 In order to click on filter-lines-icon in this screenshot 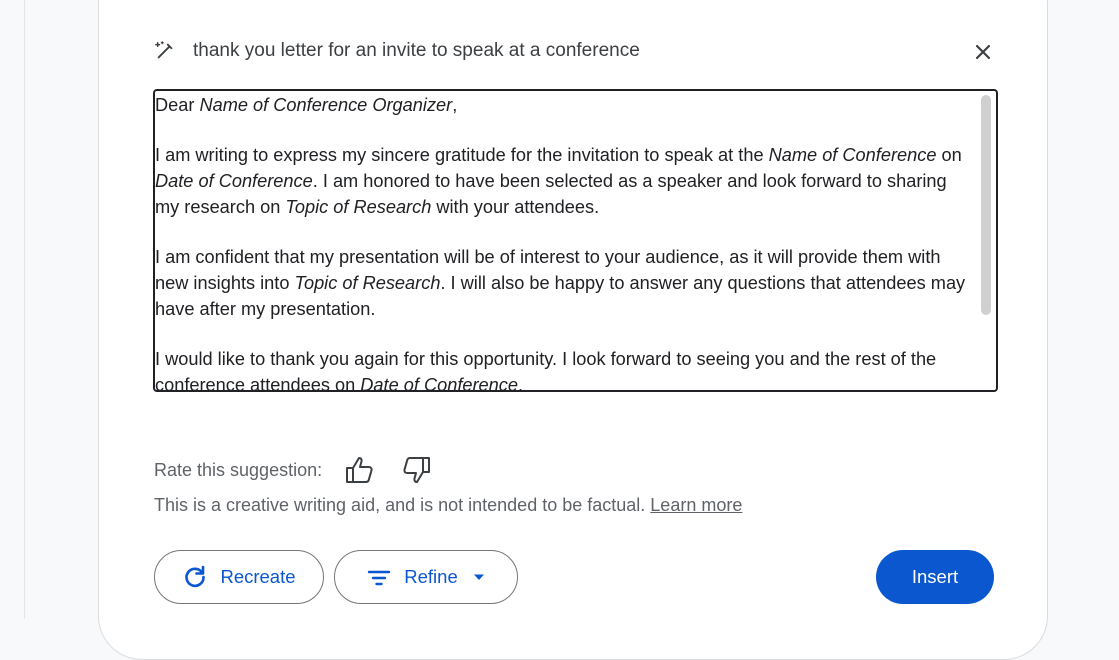, I will do `click(379, 578)`.